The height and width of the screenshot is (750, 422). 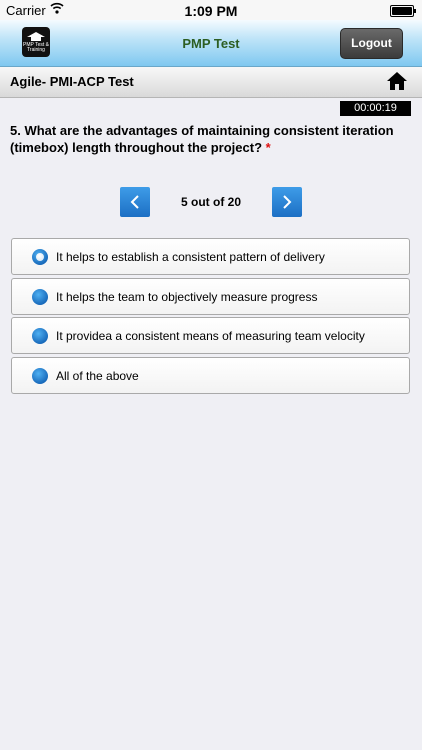 What do you see at coordinates (210, 375) in the screenshot?
I see `answer-option-4: All of the above` at bounding box center [210, 375].